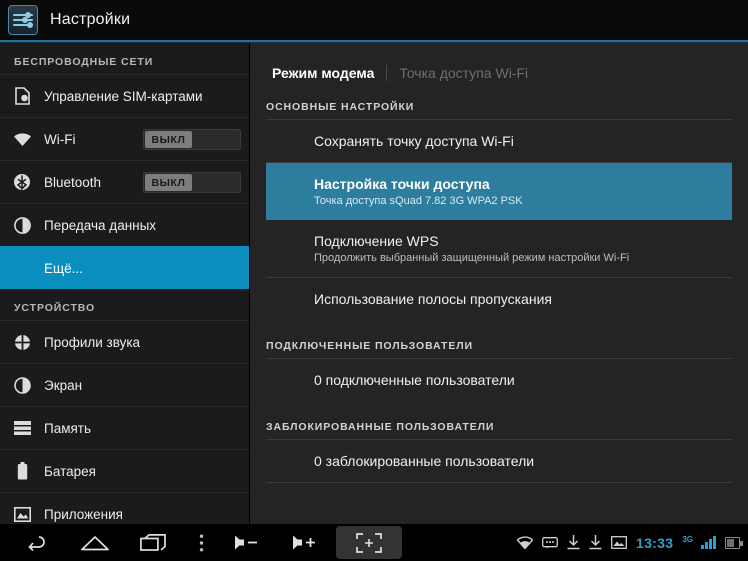 The image size is (748, 561). I want to click on row-blocked-users: 0 заблокированные пользователи, so click(499, 461).